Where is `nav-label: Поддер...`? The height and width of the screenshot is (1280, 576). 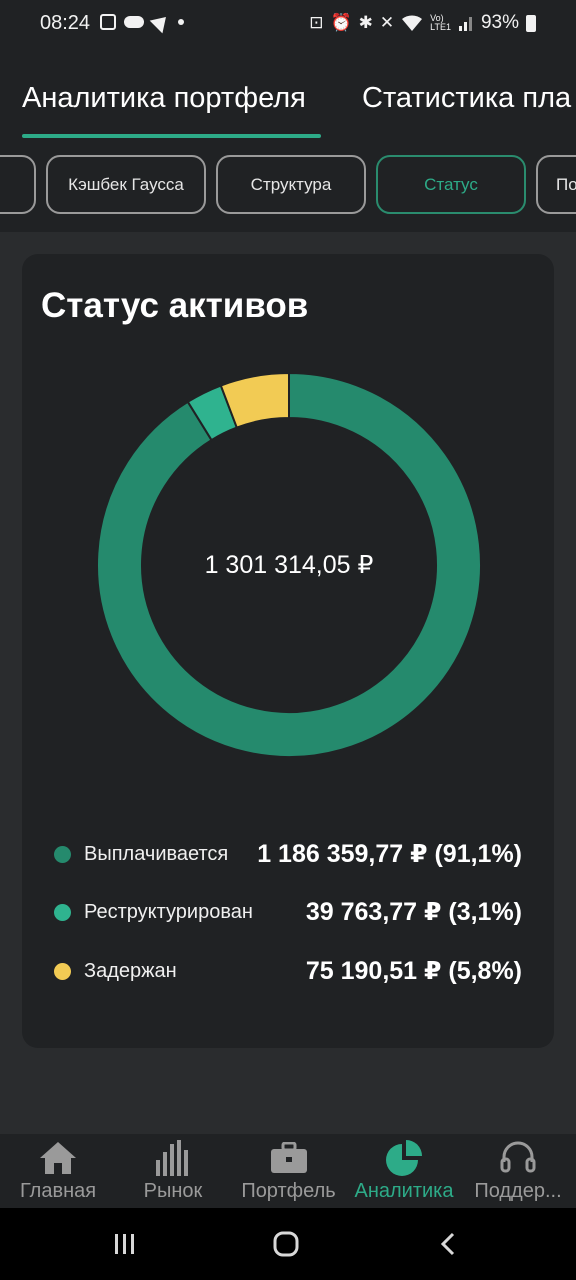
nav-label: Поддер... is located at coordinates (518, 1191).